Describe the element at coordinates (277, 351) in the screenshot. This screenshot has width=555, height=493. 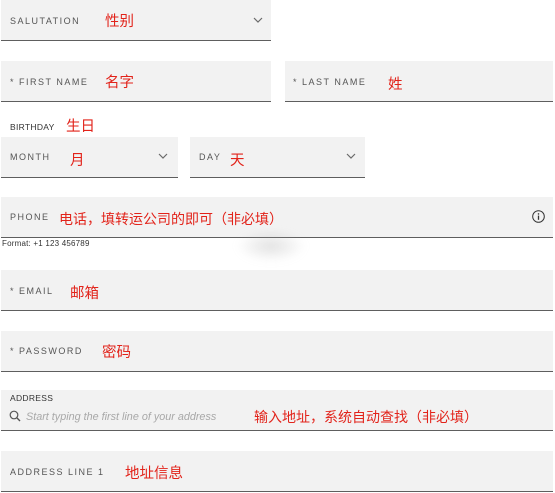
I see `password-field: * PASSWORD 密码` at that location.